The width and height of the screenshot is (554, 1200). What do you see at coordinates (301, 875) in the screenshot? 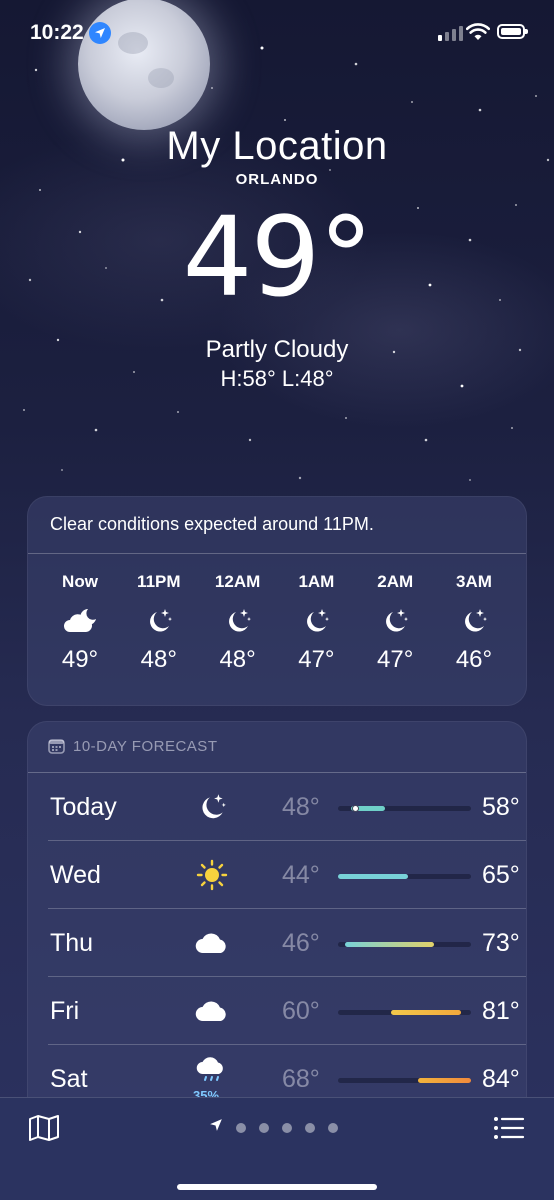
I see `day-low-temperature: 44°` at bounding box center [301, 875].